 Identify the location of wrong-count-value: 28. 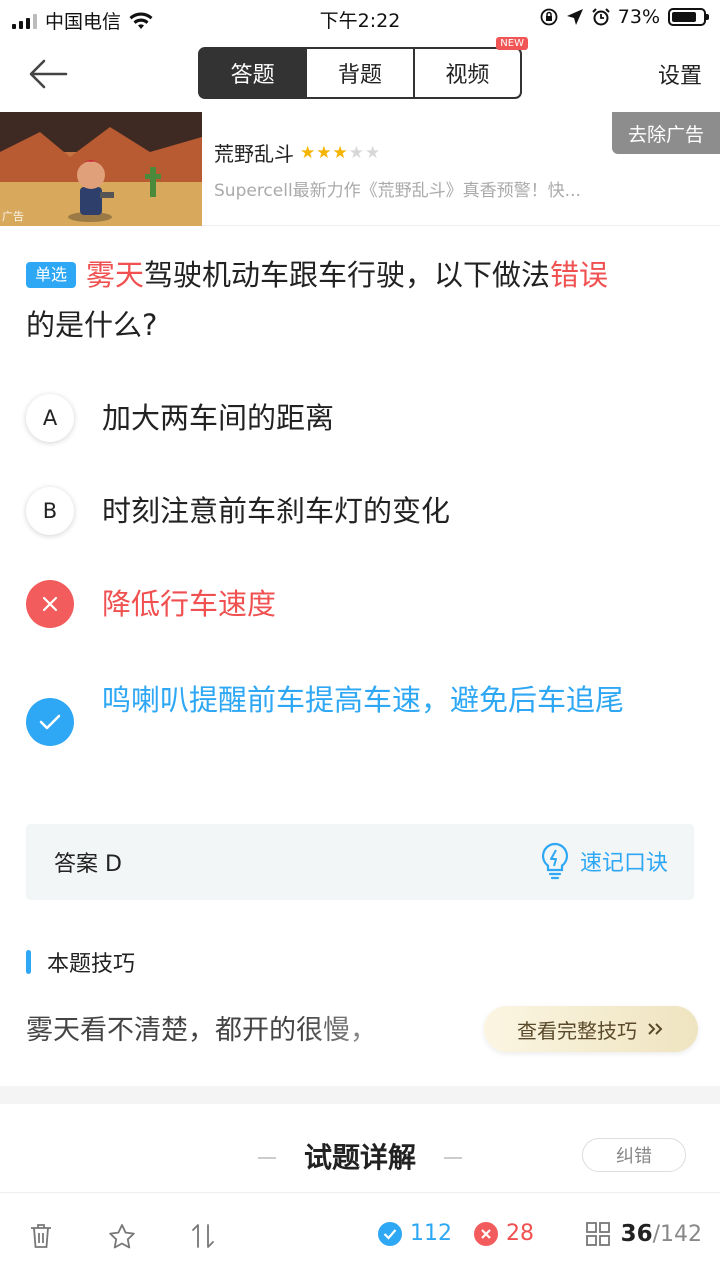
(520, 1233).